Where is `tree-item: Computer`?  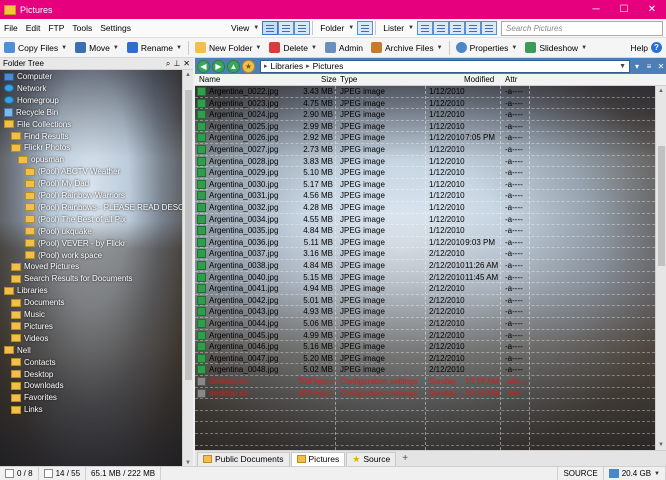 tree-item: Computer is located at coordinates (28, 76).